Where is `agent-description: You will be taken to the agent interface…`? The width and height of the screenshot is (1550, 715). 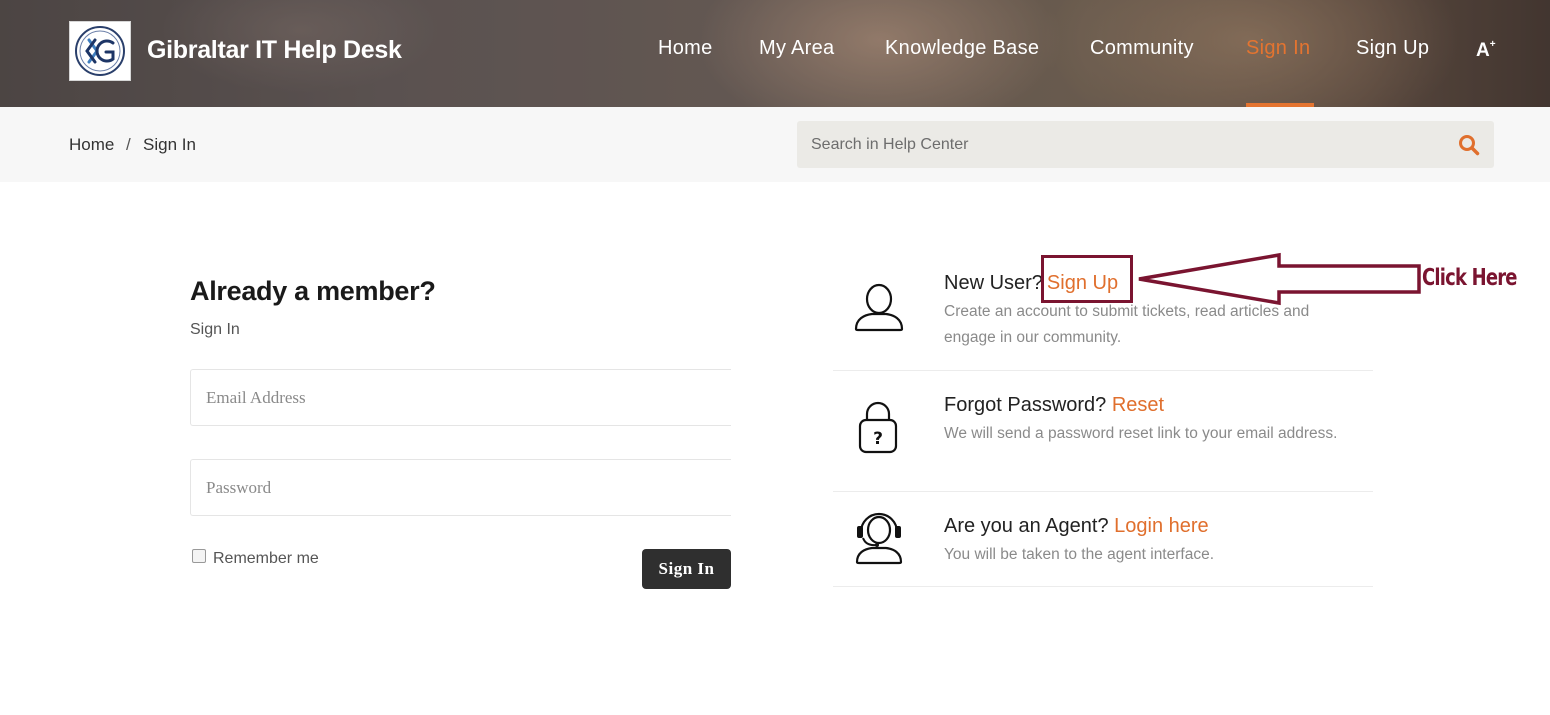
agent-description: You will be taken to the agent interface… is located at coordinates (1079, 554).